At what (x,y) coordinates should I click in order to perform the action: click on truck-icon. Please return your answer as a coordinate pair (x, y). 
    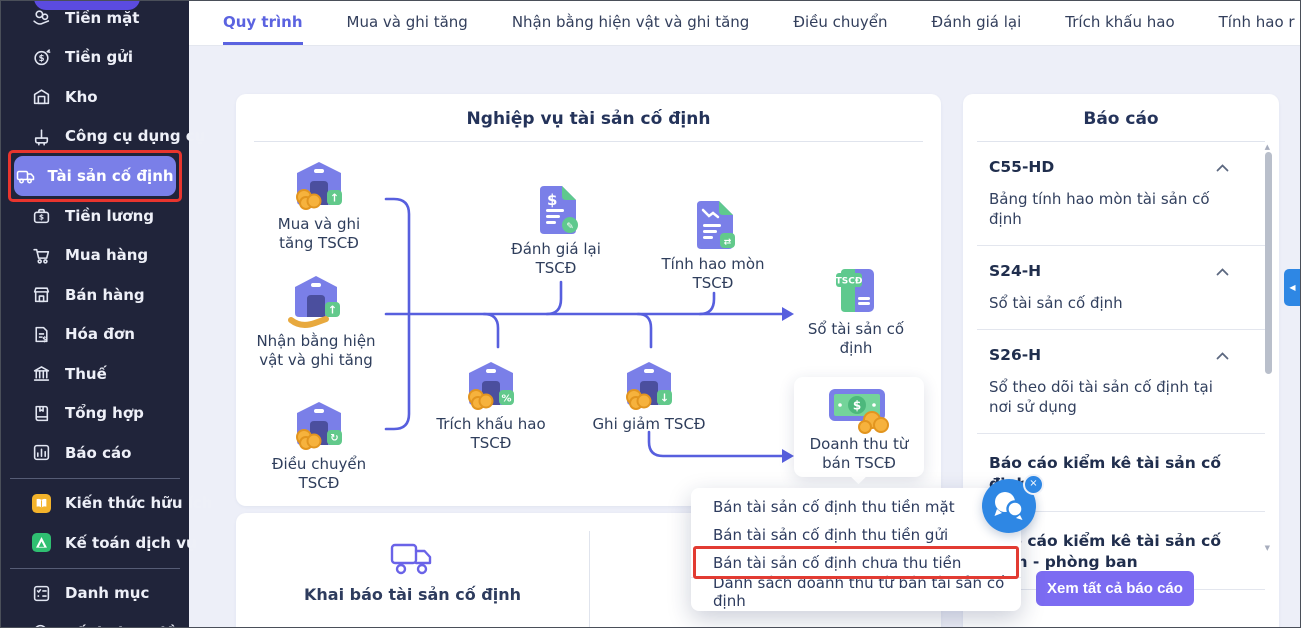
    Looking at the image, I should click on (26, 176).